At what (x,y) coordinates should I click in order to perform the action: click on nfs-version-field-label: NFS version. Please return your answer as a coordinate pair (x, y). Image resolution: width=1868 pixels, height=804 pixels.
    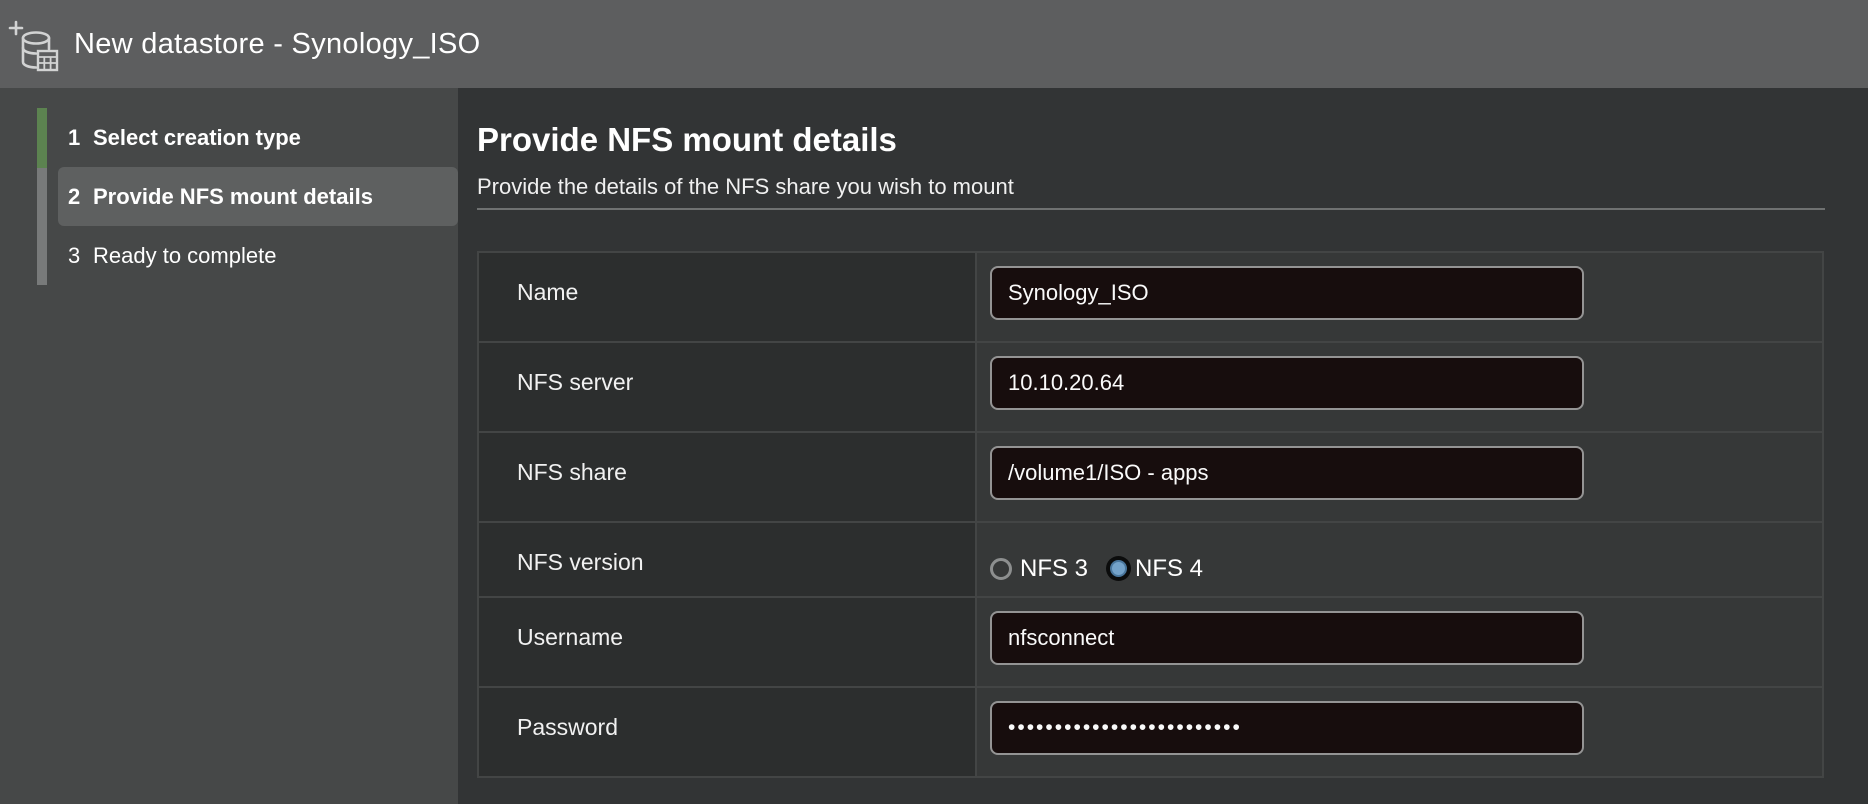
    Looking at the image, I should click on (727, 559).